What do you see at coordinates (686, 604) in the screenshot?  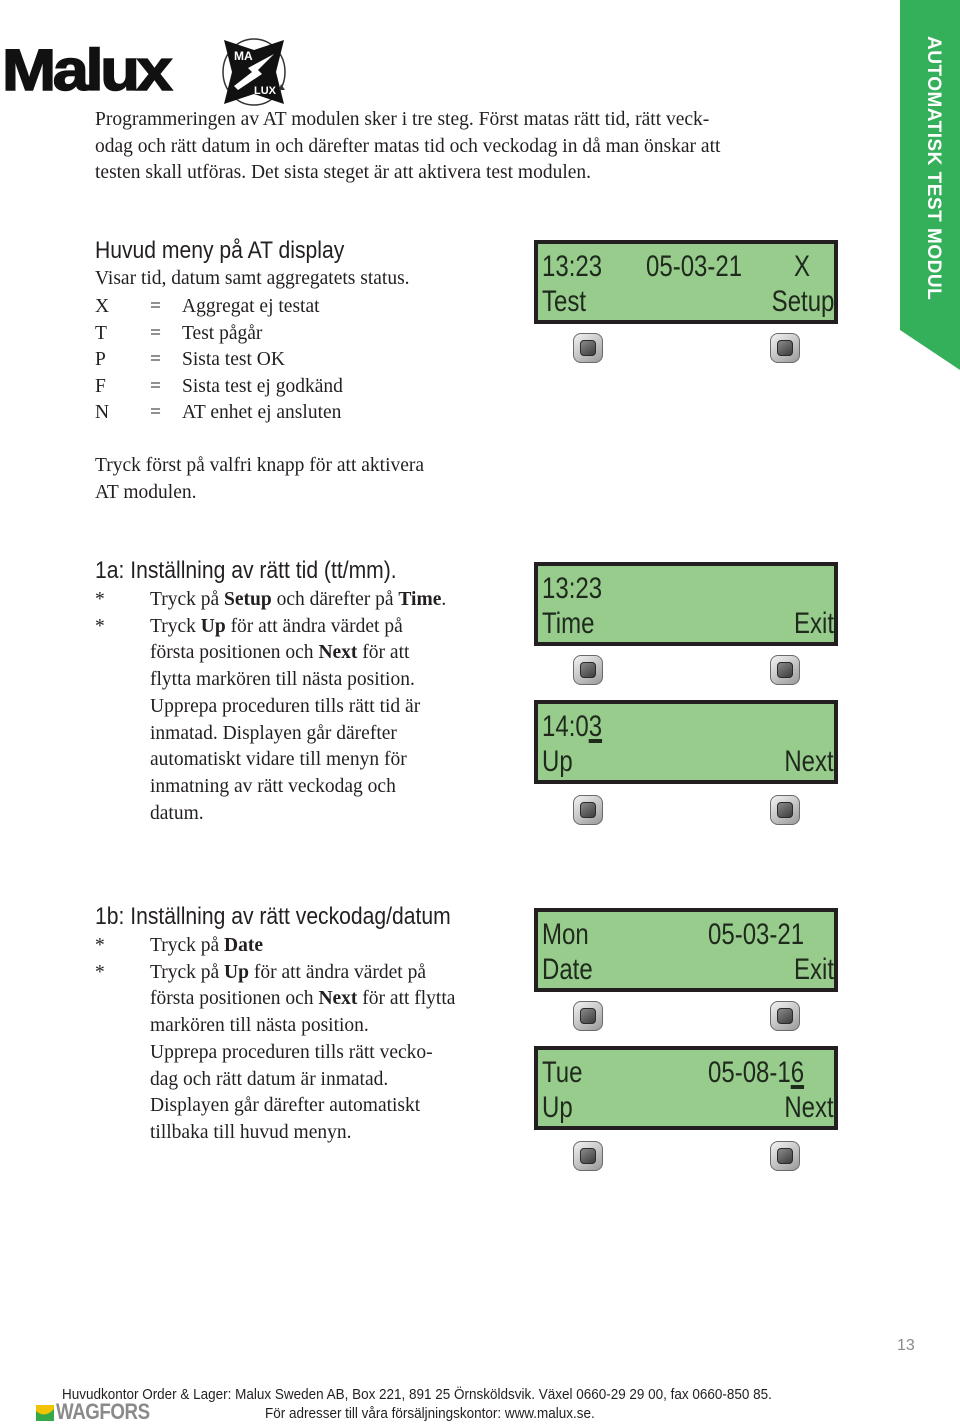 I see `lcd-time-menu: 13:23 Time Exit` at bounding box center [686, 604].